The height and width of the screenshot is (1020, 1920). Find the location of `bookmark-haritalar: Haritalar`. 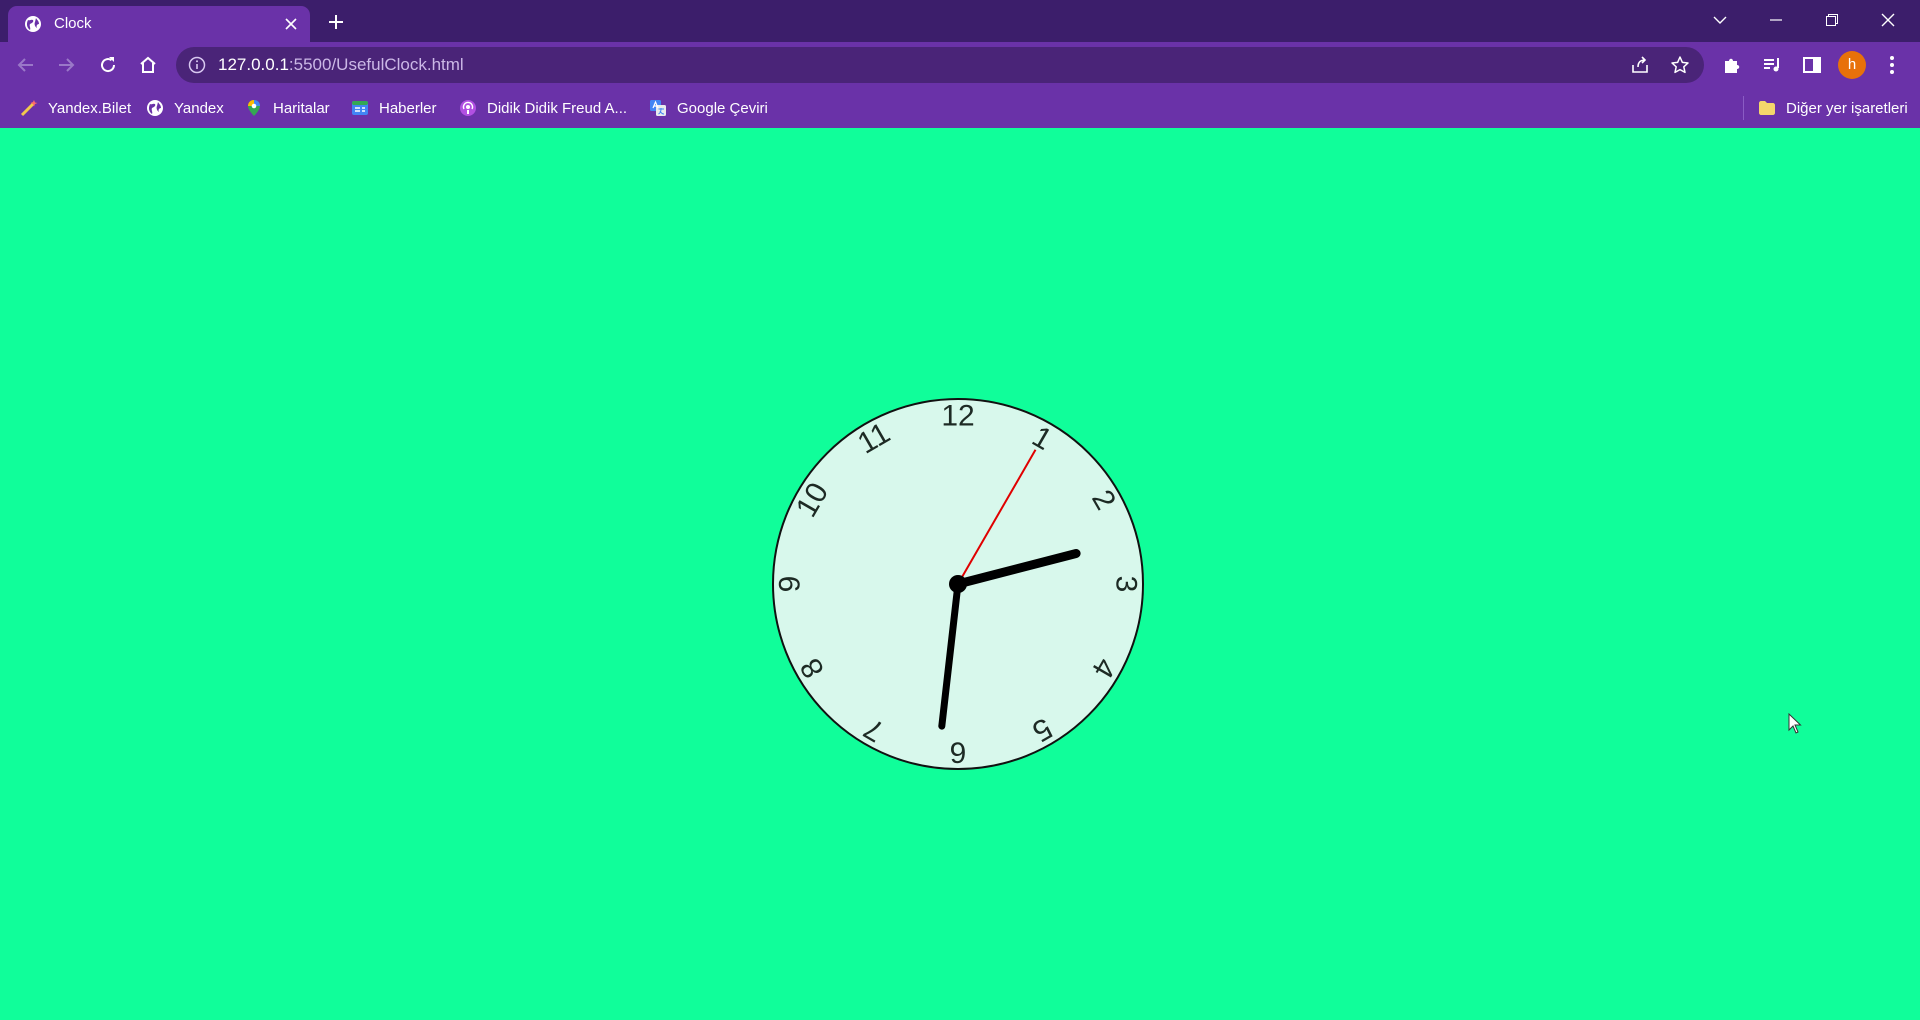

bookmark-haritalar: Haritalar is located at coordinates (287, 108).